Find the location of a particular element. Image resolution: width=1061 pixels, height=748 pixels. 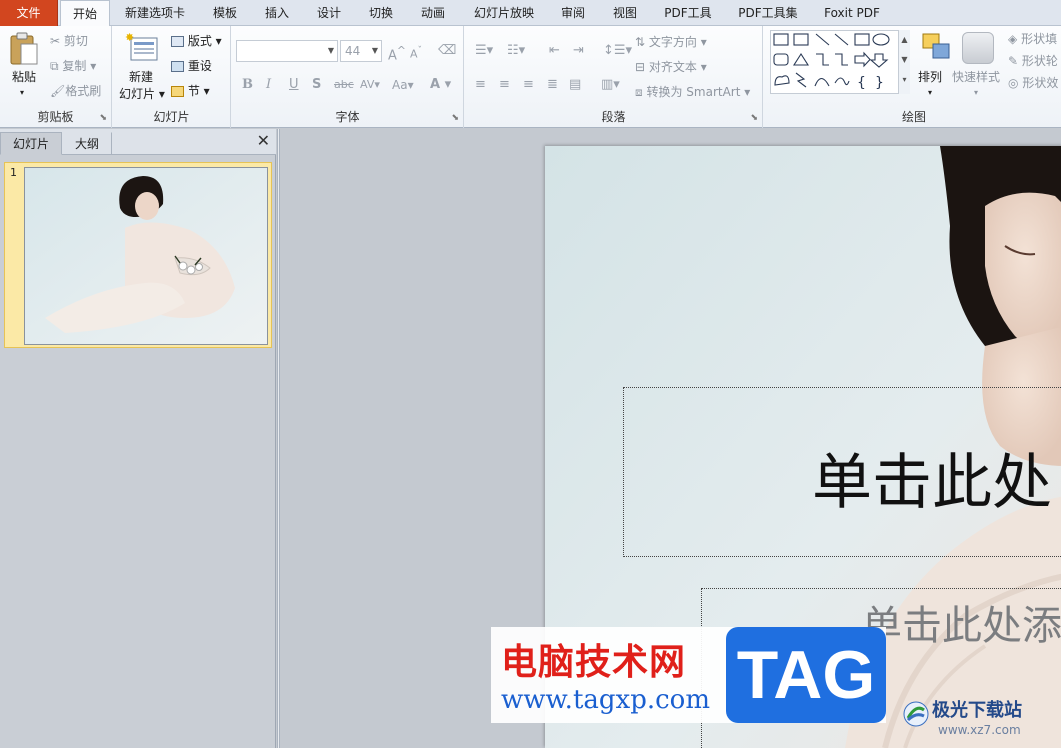

font-group-label: 字体 is located at coordinates (347, 117).